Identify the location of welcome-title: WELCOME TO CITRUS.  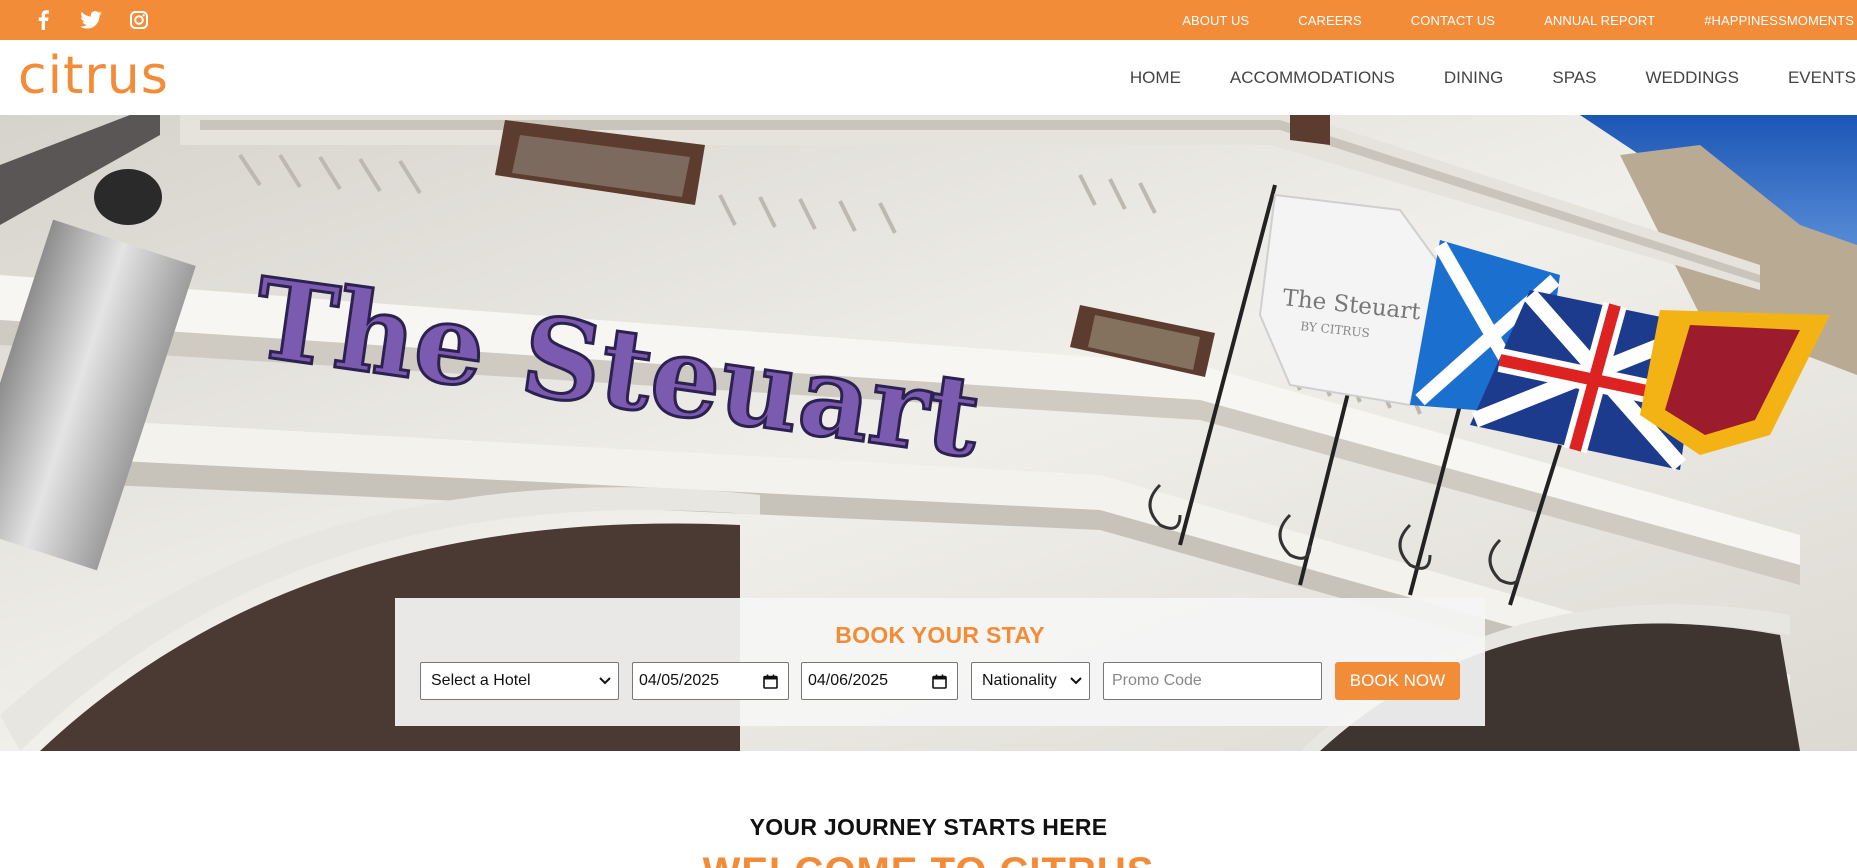
(928, 859).